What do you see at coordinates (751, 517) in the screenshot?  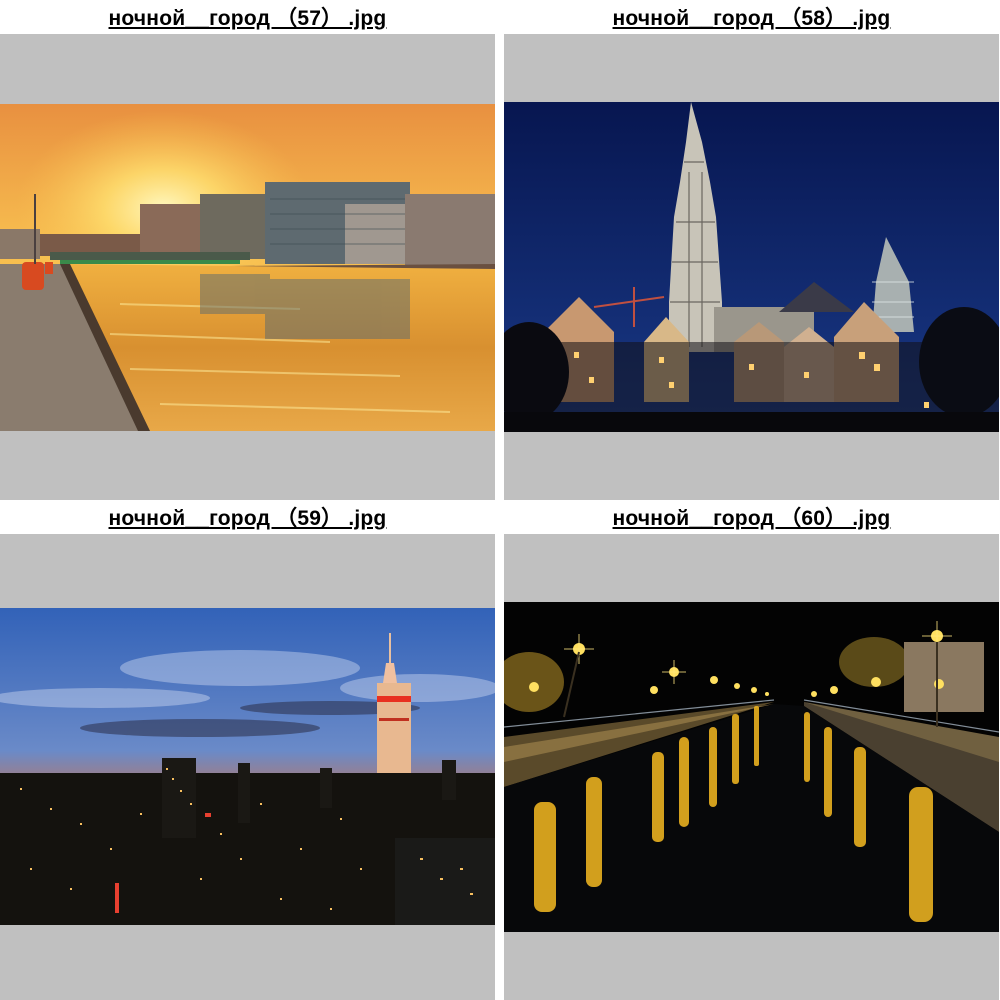 I see `thumbnail-caption: ночной__город （60） .jpg` at bounding box center [751, 517].